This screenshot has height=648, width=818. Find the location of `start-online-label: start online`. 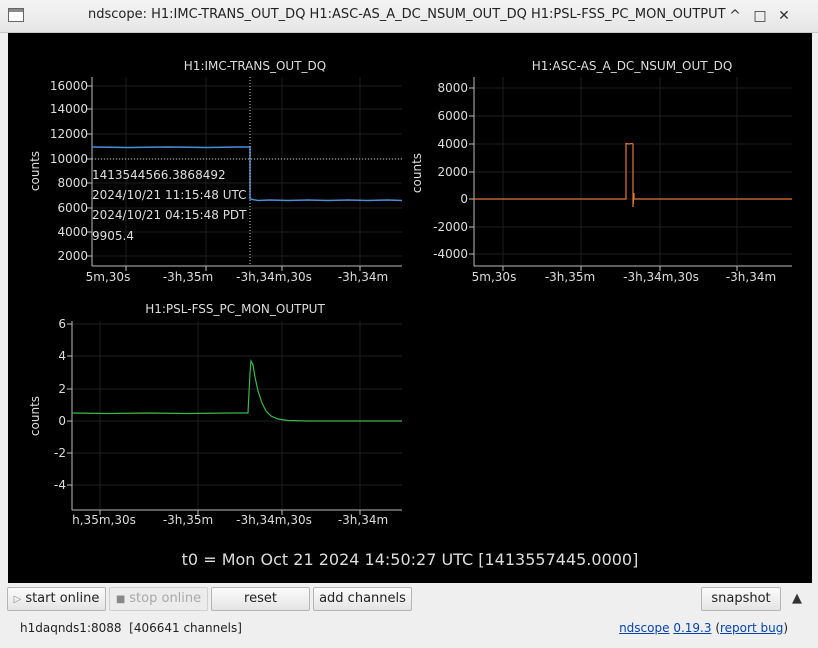

start-online-label: start online is located at coordinates (62, 598).